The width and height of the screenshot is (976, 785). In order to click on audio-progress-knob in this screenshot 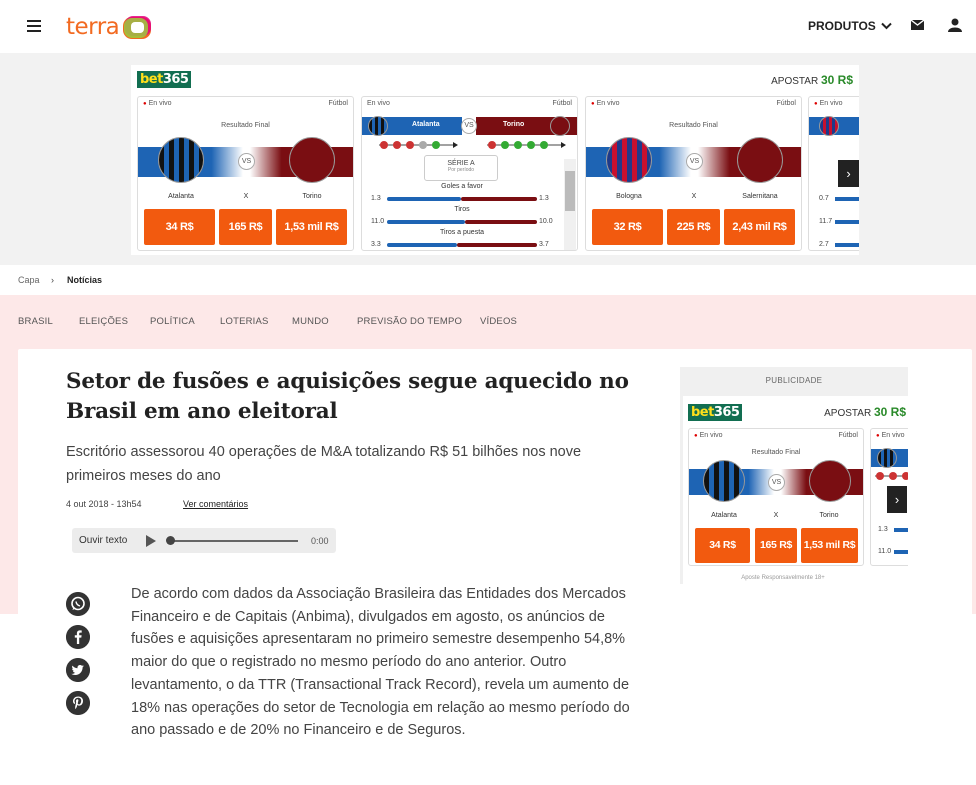, I will do `click(170, 540)`.